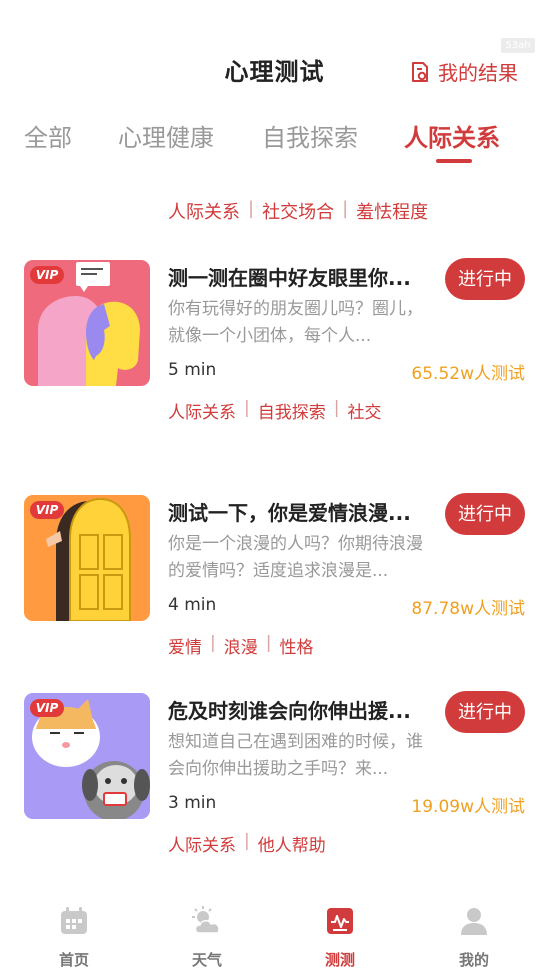 This screenshot has width=549, height=977. I want to click on test-count: 87.78w人测试, so click(468, 609).